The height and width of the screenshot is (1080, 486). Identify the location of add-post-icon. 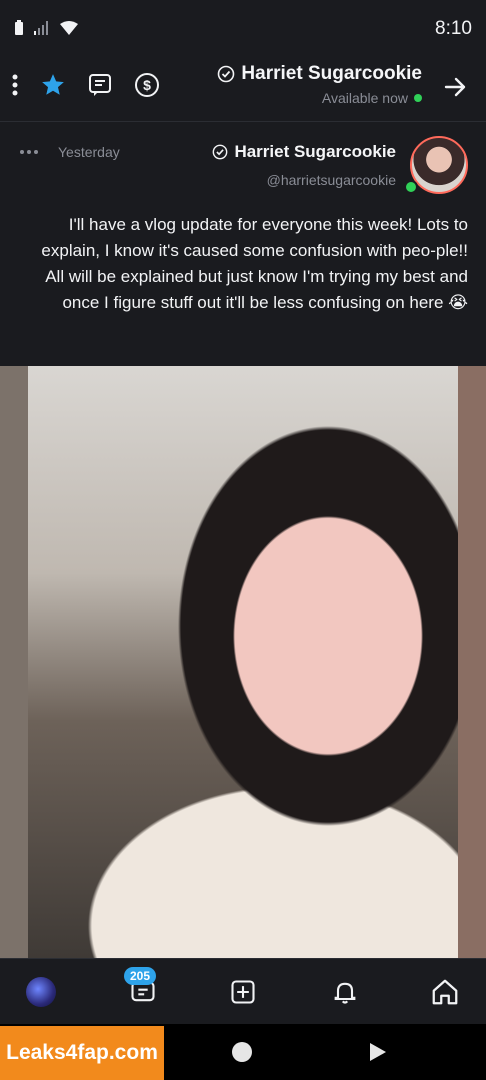
(243, 992).